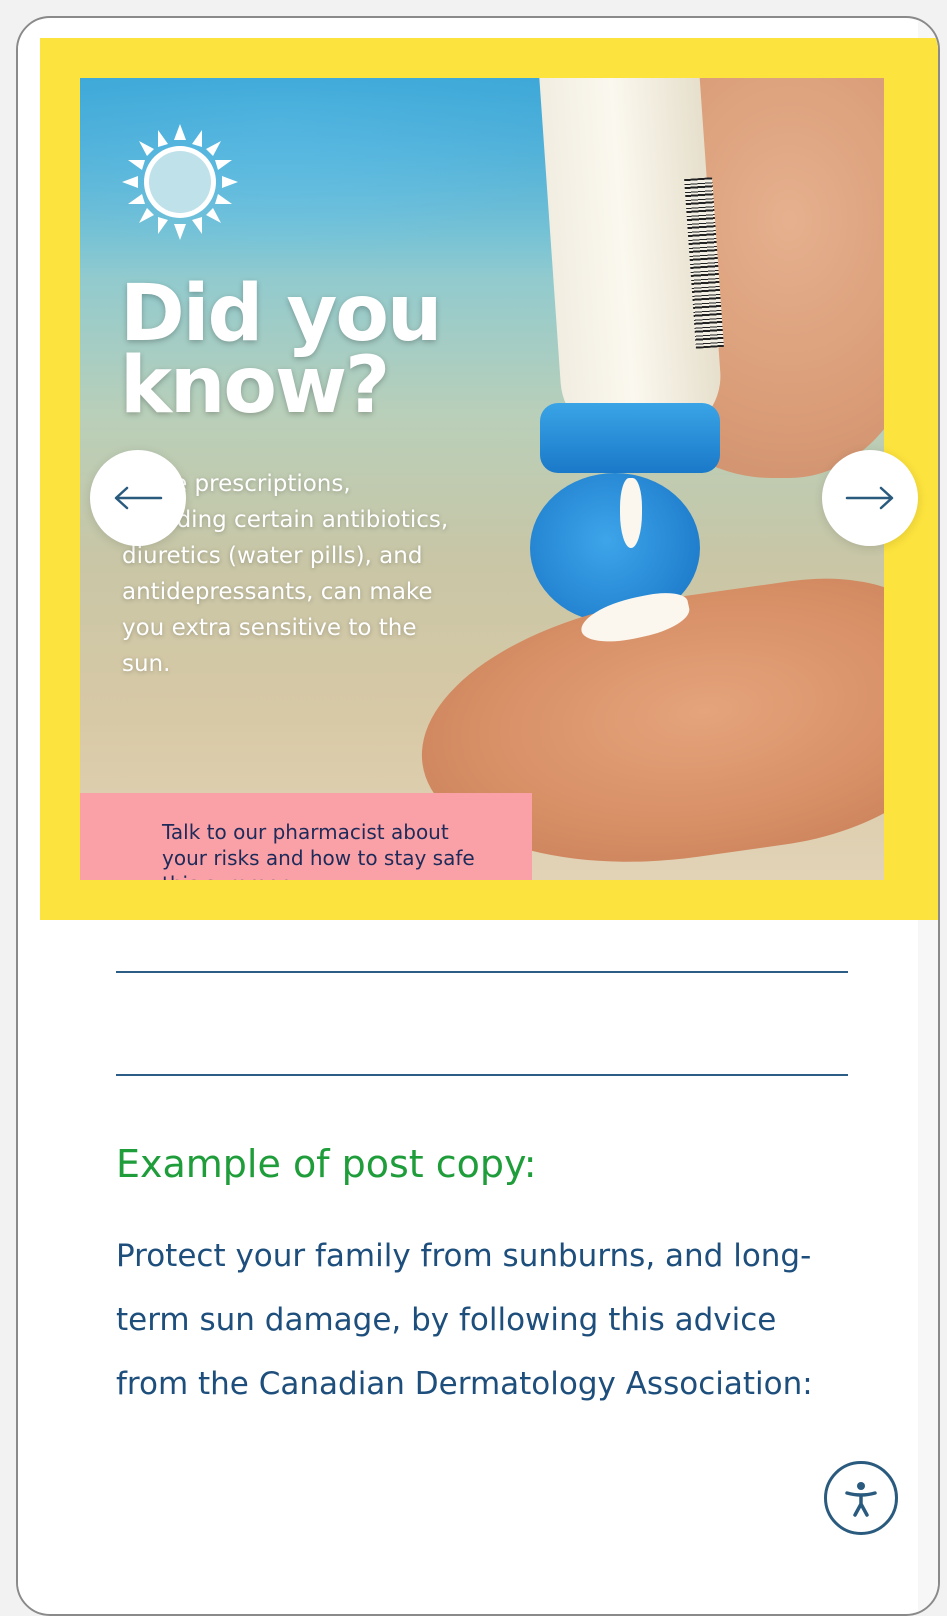 Image resolution: width=947 pixels, height=1616 pixels. Describe the element at coordinates (631, 513) in the screenshot. I see `cream-drop-image` at that location.